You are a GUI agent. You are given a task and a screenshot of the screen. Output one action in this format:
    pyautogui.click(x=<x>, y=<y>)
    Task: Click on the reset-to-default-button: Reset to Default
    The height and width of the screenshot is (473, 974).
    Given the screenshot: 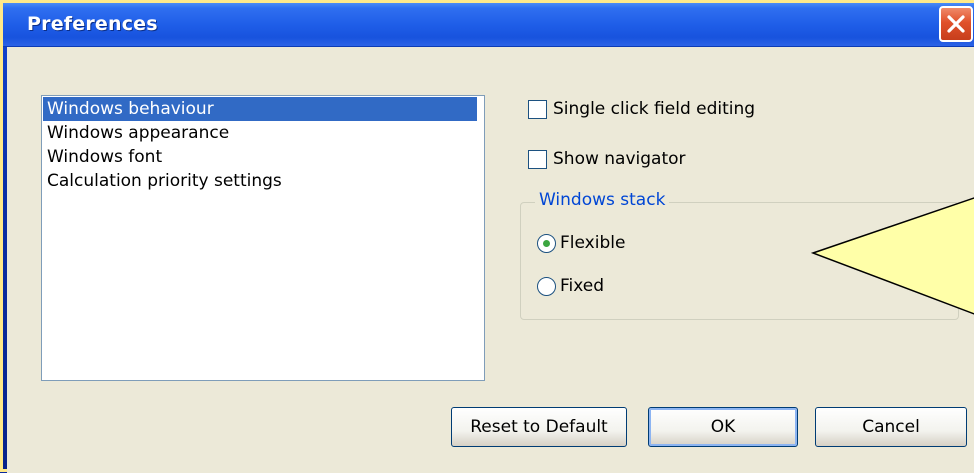 What is the action you would take?
    pyautogui.click(x=539, y=427)
    